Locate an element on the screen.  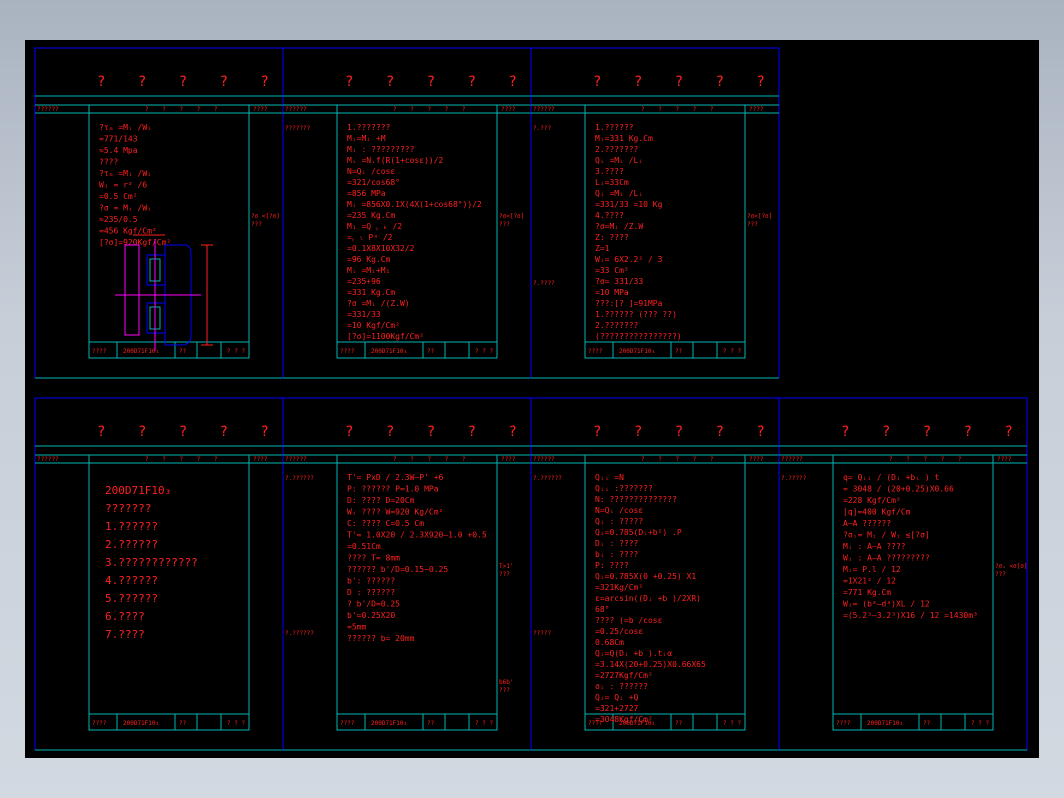
calc-line: ?????? b= 20mm is located at coordinates (381, 638).